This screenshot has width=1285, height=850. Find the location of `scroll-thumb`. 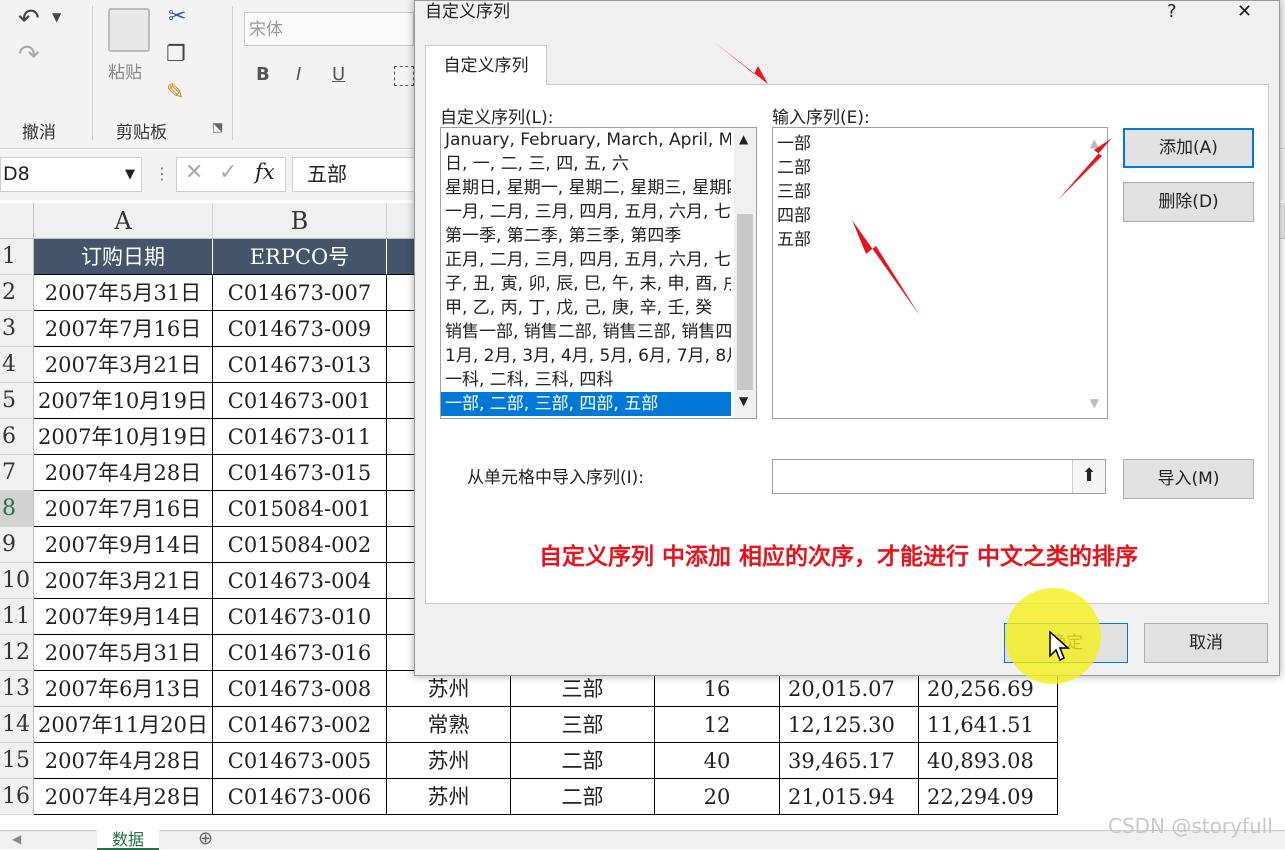

scroll-thumb is located at coordinates (745, 302).